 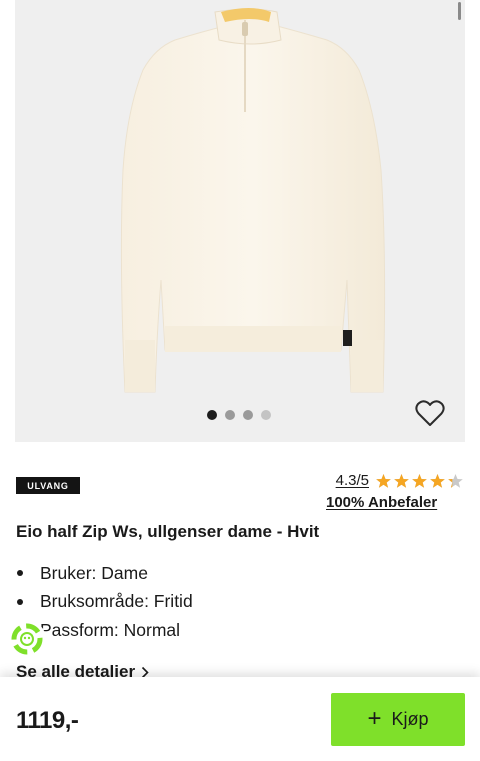 What do you see at coordinates (240, 719) in the screenshot?
I see `purchase-bar: 1119,- + Kjøp` at bounding box center [240, 719].